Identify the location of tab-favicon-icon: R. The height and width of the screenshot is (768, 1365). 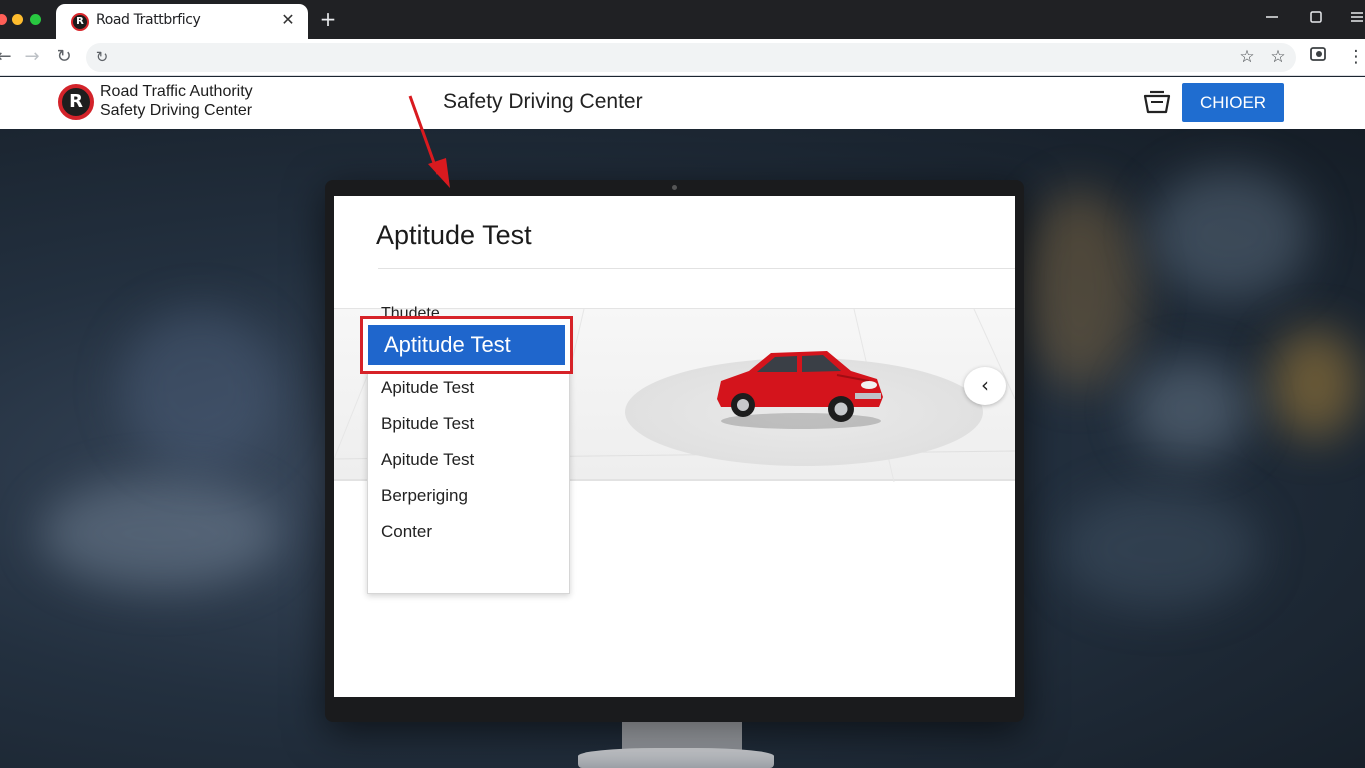
(80, 22).